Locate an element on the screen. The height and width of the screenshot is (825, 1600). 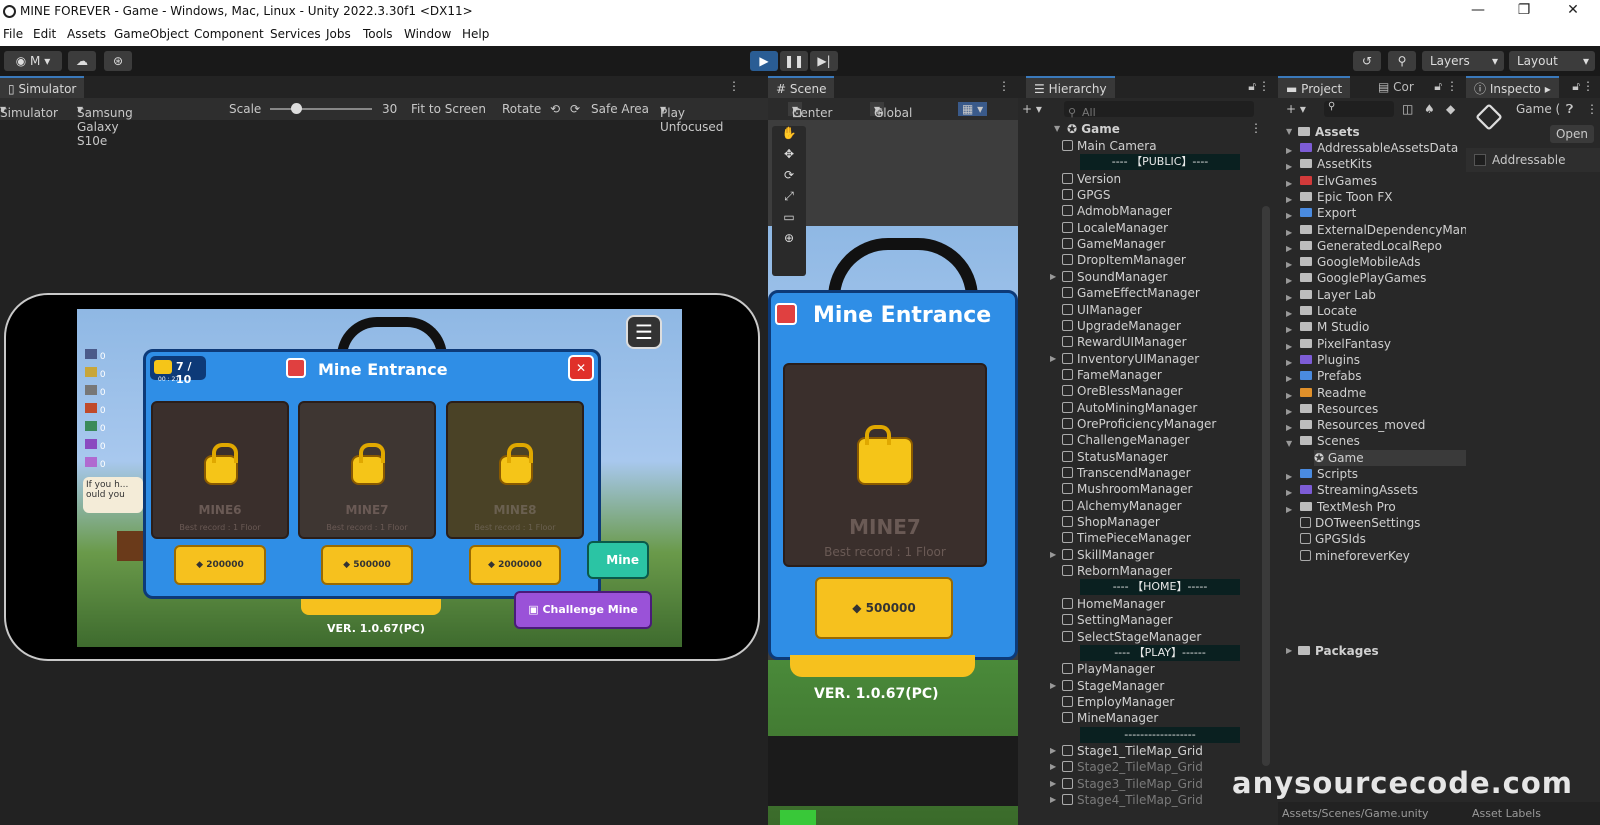
favorite-icon: ◆ is located at coordinates (1450, 109).